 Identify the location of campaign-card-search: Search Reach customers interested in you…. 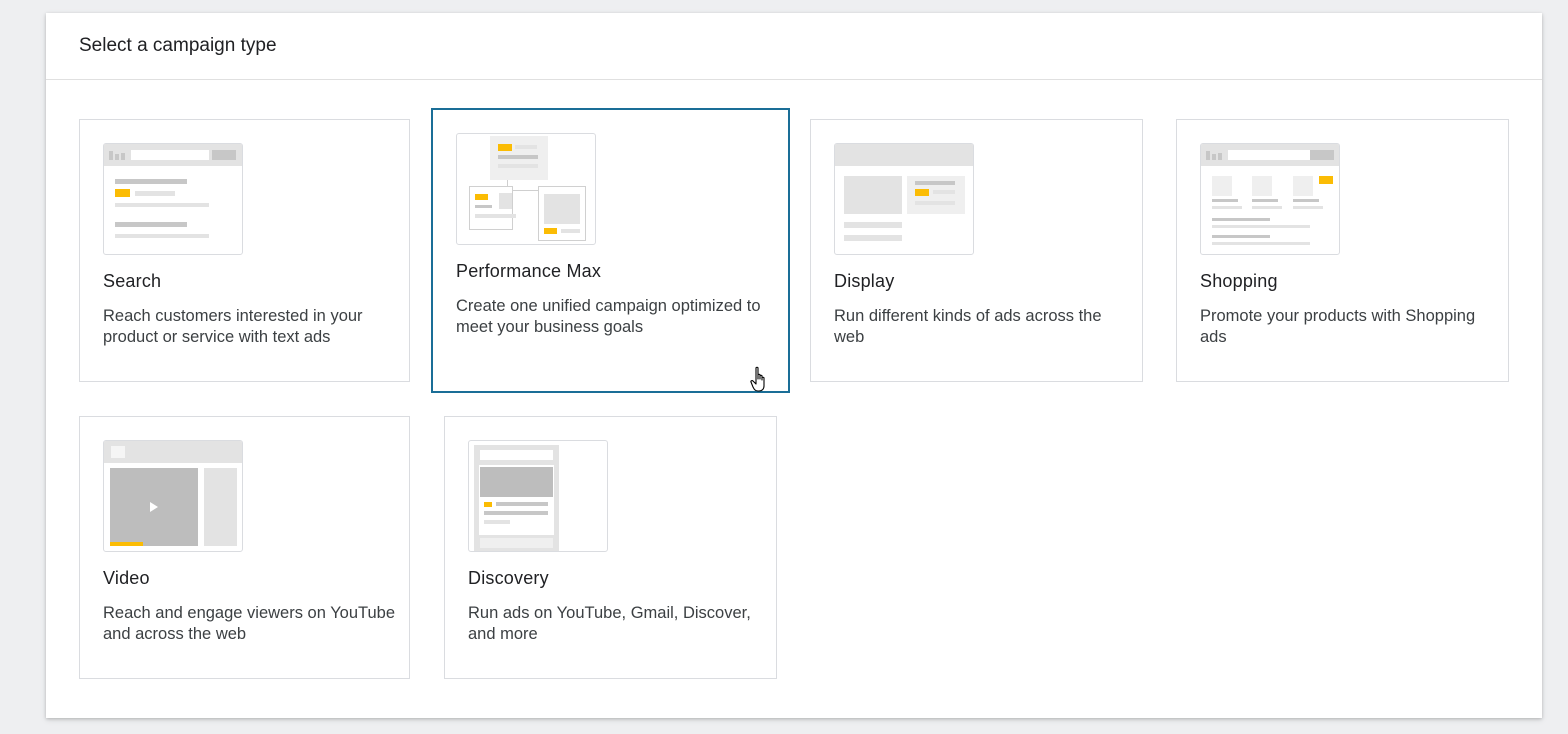
(244, 250).